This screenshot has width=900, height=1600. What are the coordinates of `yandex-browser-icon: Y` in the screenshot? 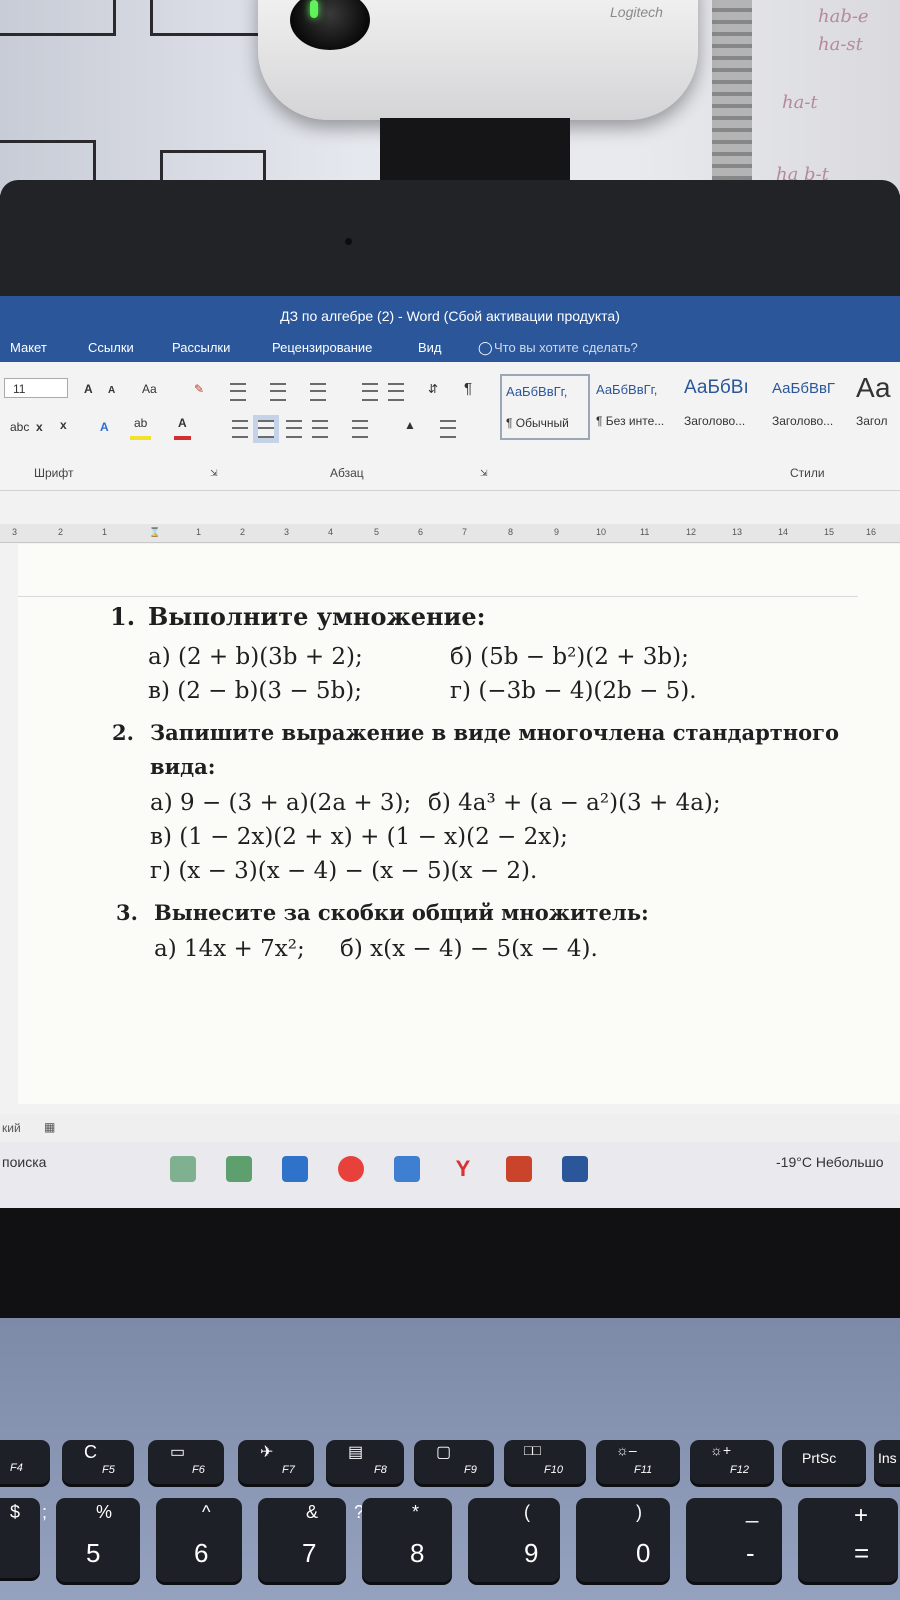 It's located at (463, 1169).